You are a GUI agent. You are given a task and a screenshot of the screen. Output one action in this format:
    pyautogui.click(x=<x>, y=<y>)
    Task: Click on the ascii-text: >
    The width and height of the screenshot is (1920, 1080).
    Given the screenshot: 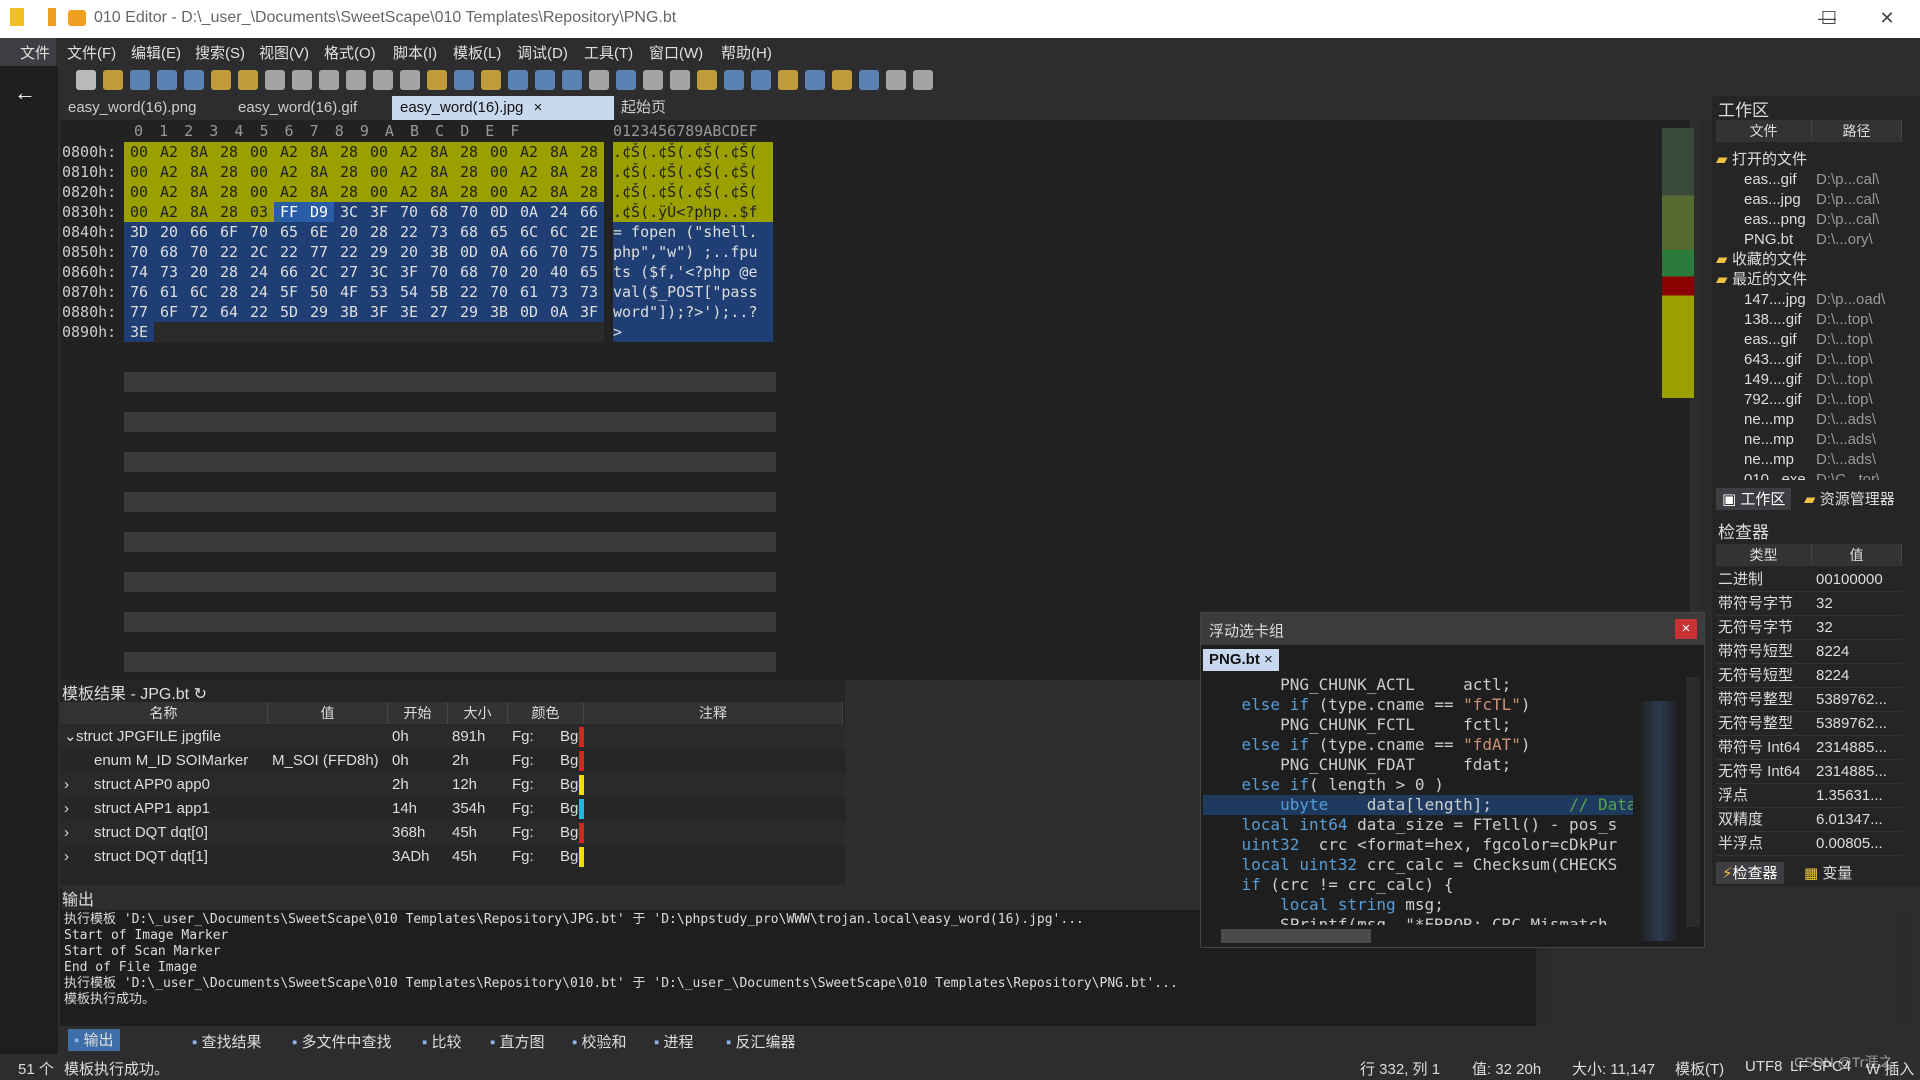 What is the action you would take?
    pyautogui.click(x=693, y=332)
    